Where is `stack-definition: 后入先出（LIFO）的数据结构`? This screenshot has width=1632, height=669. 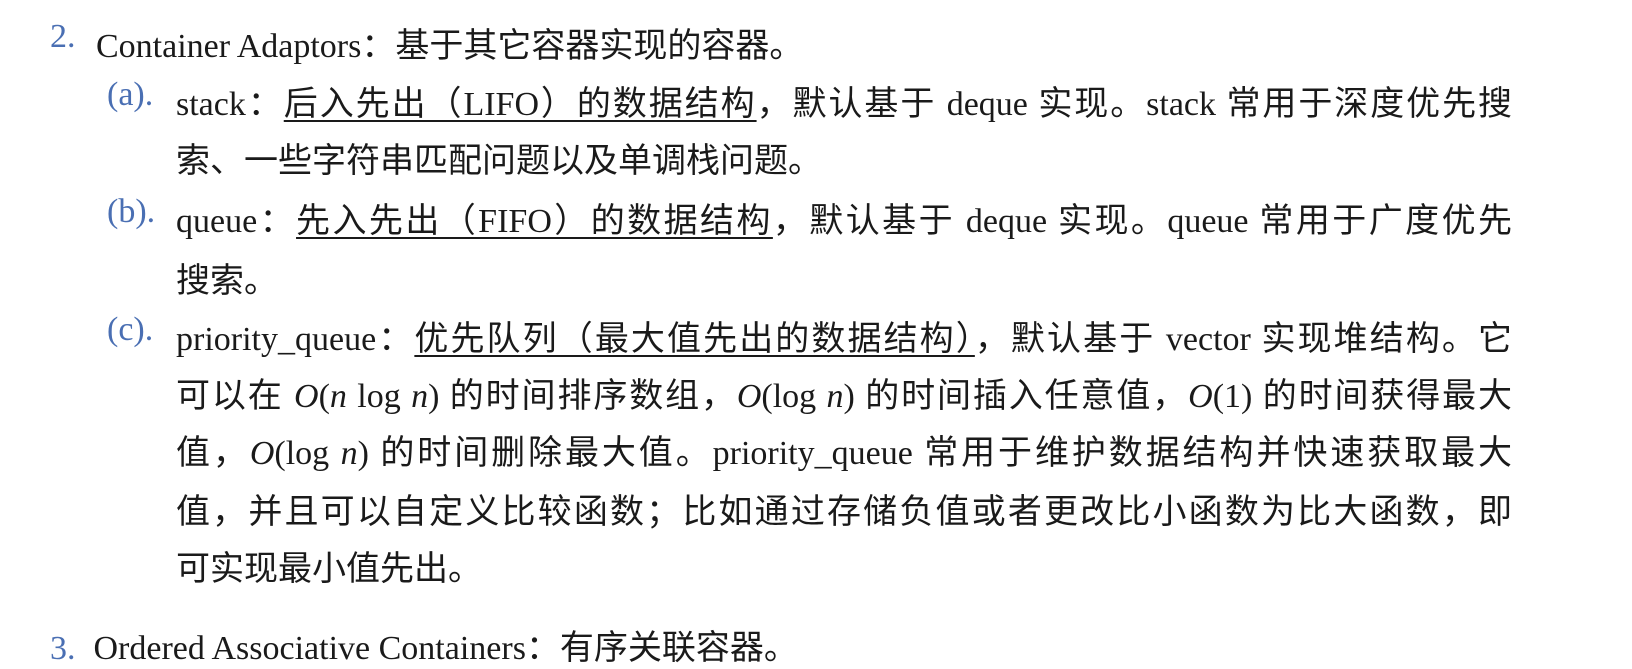
stack-definition: 后入先出（LIFO）的数据结构 is located at coordinates (520, 104).